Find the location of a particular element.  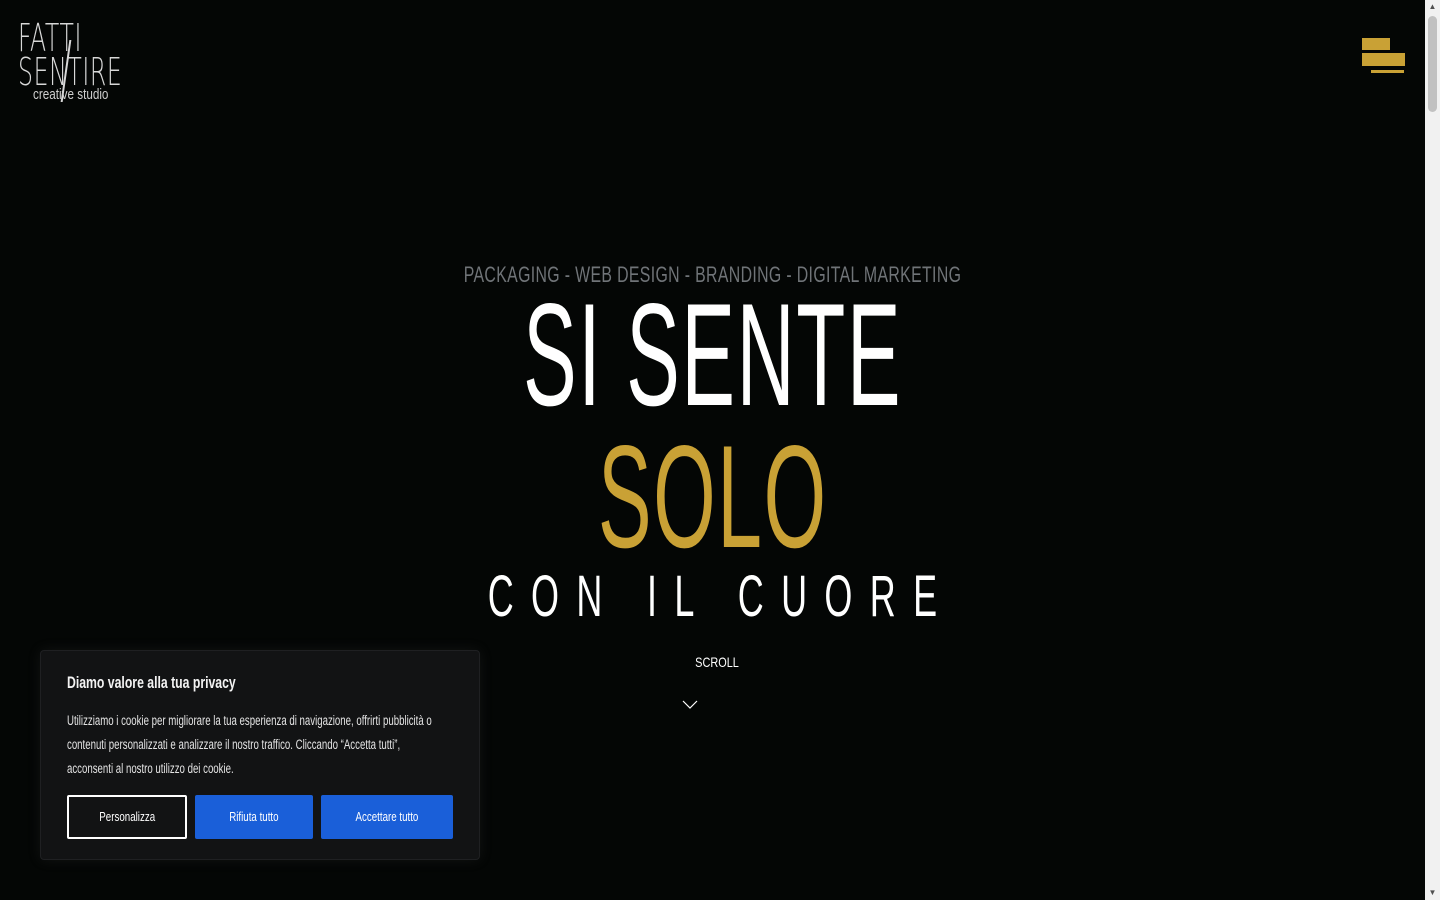

headline-text-2: SOLO is located at coordinates (712, 496).